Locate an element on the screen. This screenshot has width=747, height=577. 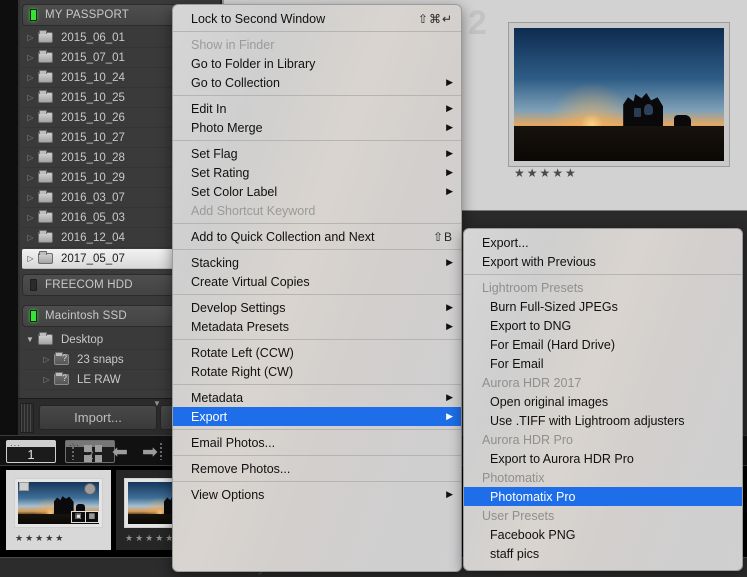
menu-item-shortcut: ⇧⌘↵ is located at coordinates (435, 18).